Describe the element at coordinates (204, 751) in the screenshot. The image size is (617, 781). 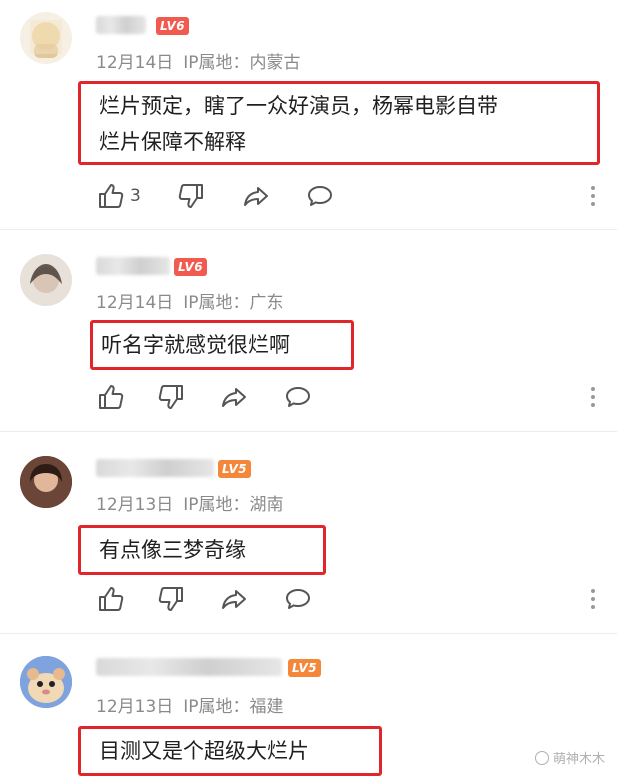
I see `comment-text-line: 目测又是个超级大烂片` at that location.